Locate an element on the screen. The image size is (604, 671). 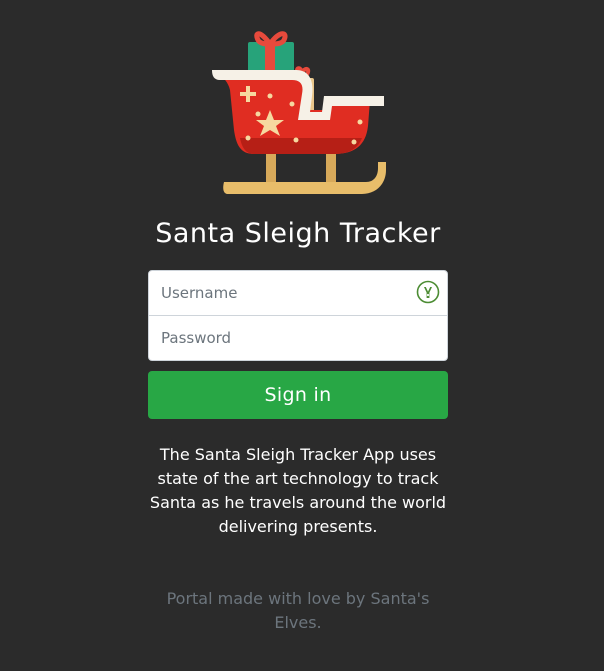
footer-text: Portal made with love by Santa's Elves. is located at coordinates (298, 610).